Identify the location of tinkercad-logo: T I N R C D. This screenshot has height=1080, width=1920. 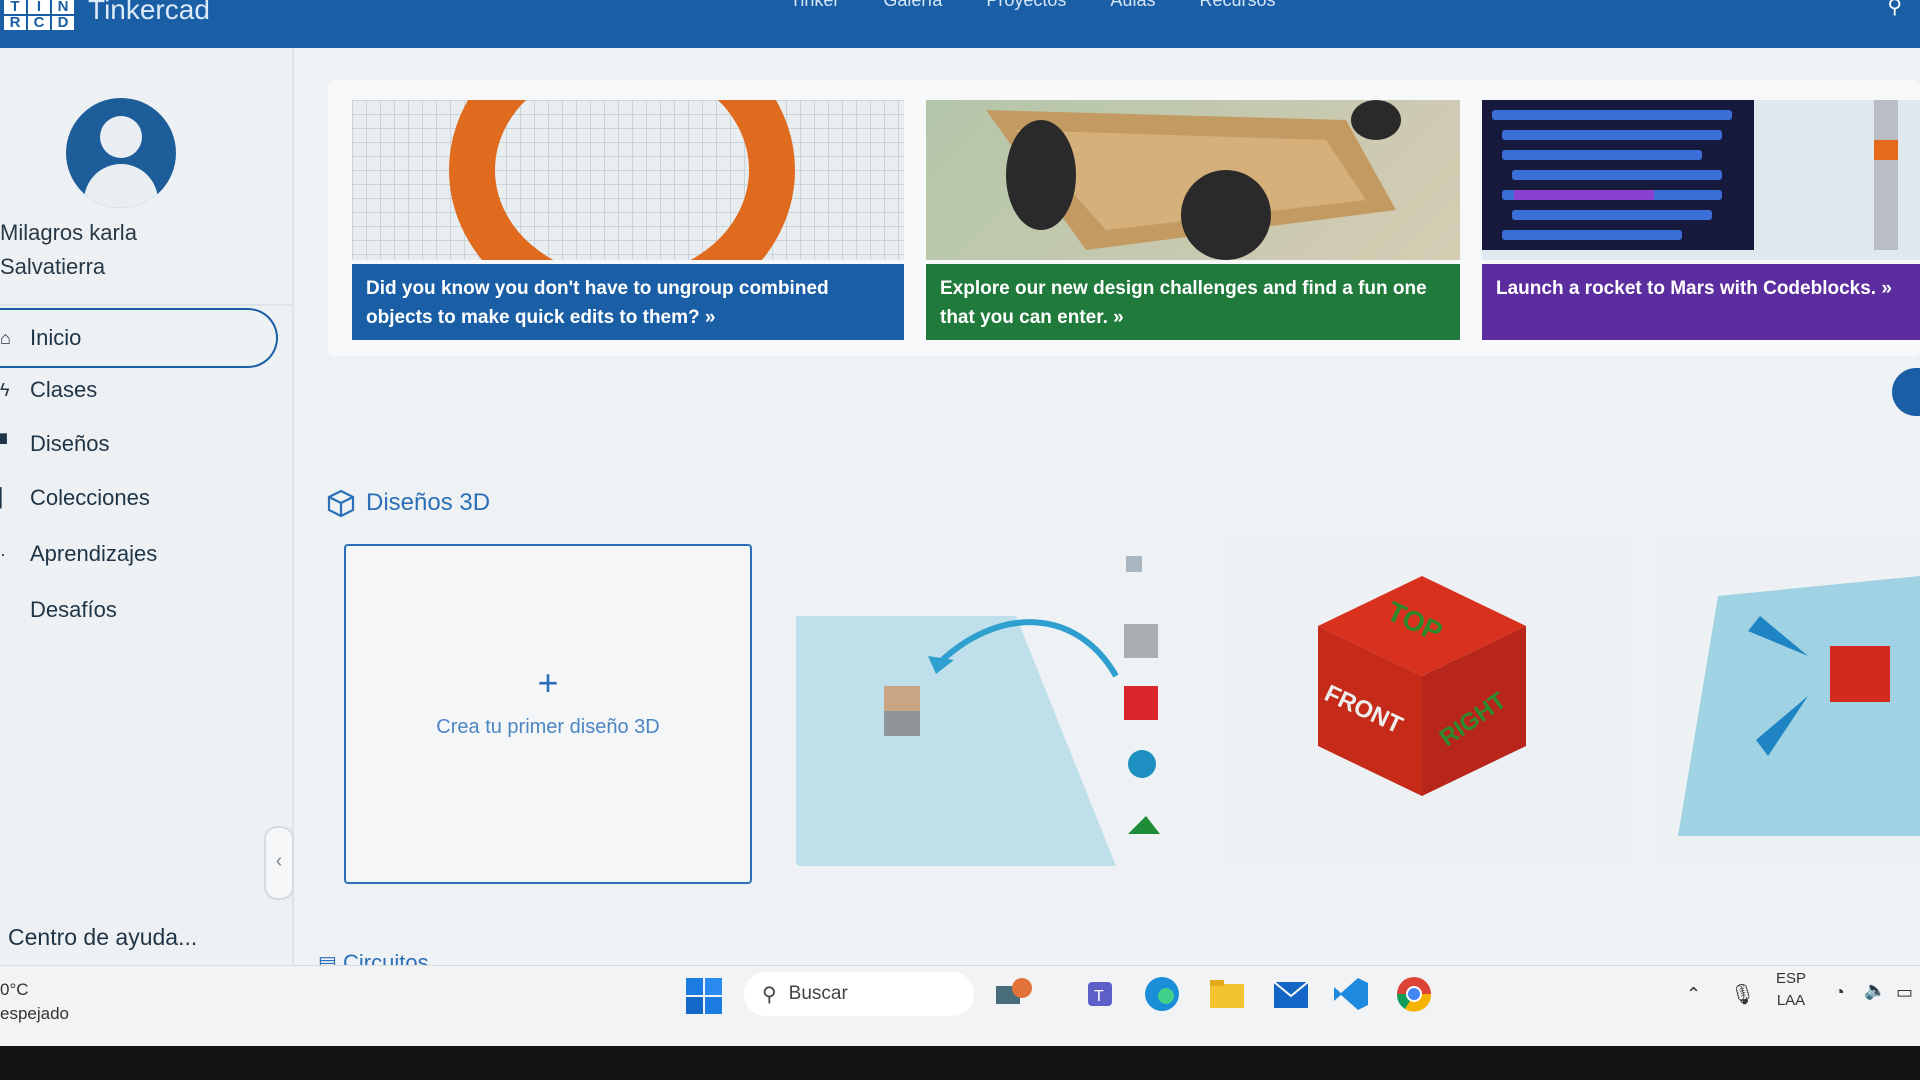
(39, 15).